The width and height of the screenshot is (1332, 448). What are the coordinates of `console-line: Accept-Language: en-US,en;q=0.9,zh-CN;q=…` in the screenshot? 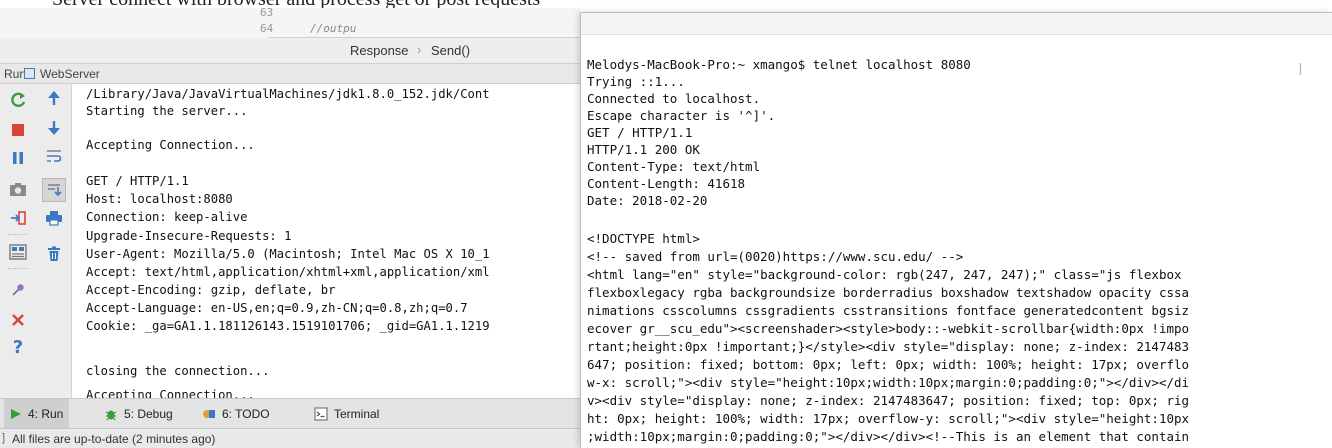 It's located at (277, 308).